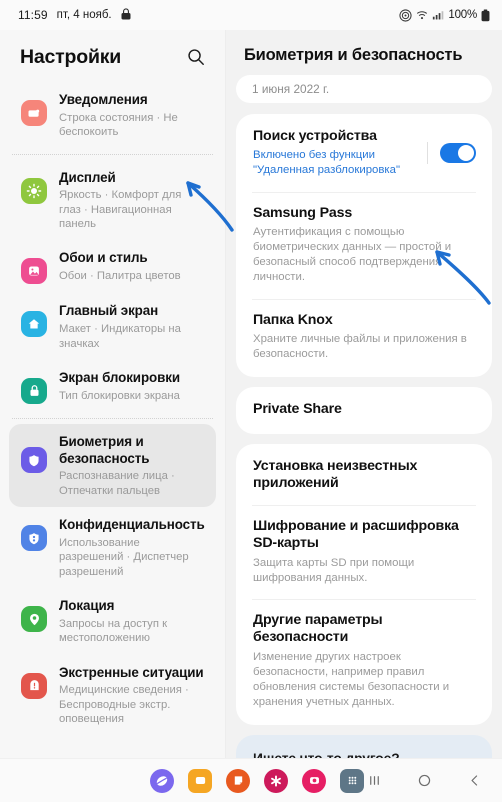 The width and height of the screenshot is (502, 802). Describe the element at coordinates (297, 409) in the screenshot. I see `row-title: Private Share` at that location.